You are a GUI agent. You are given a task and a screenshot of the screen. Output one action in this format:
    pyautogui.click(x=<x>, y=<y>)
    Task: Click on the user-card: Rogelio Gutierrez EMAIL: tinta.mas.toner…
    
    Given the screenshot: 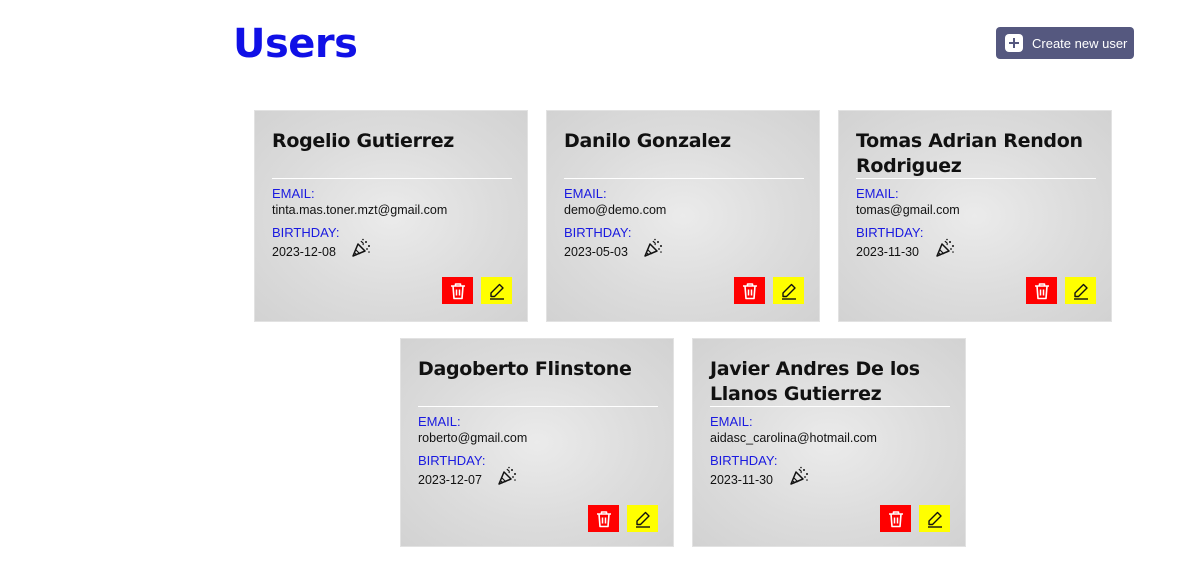 What is the action you would take?
    pyautogui.click(x=391, y=216)
    